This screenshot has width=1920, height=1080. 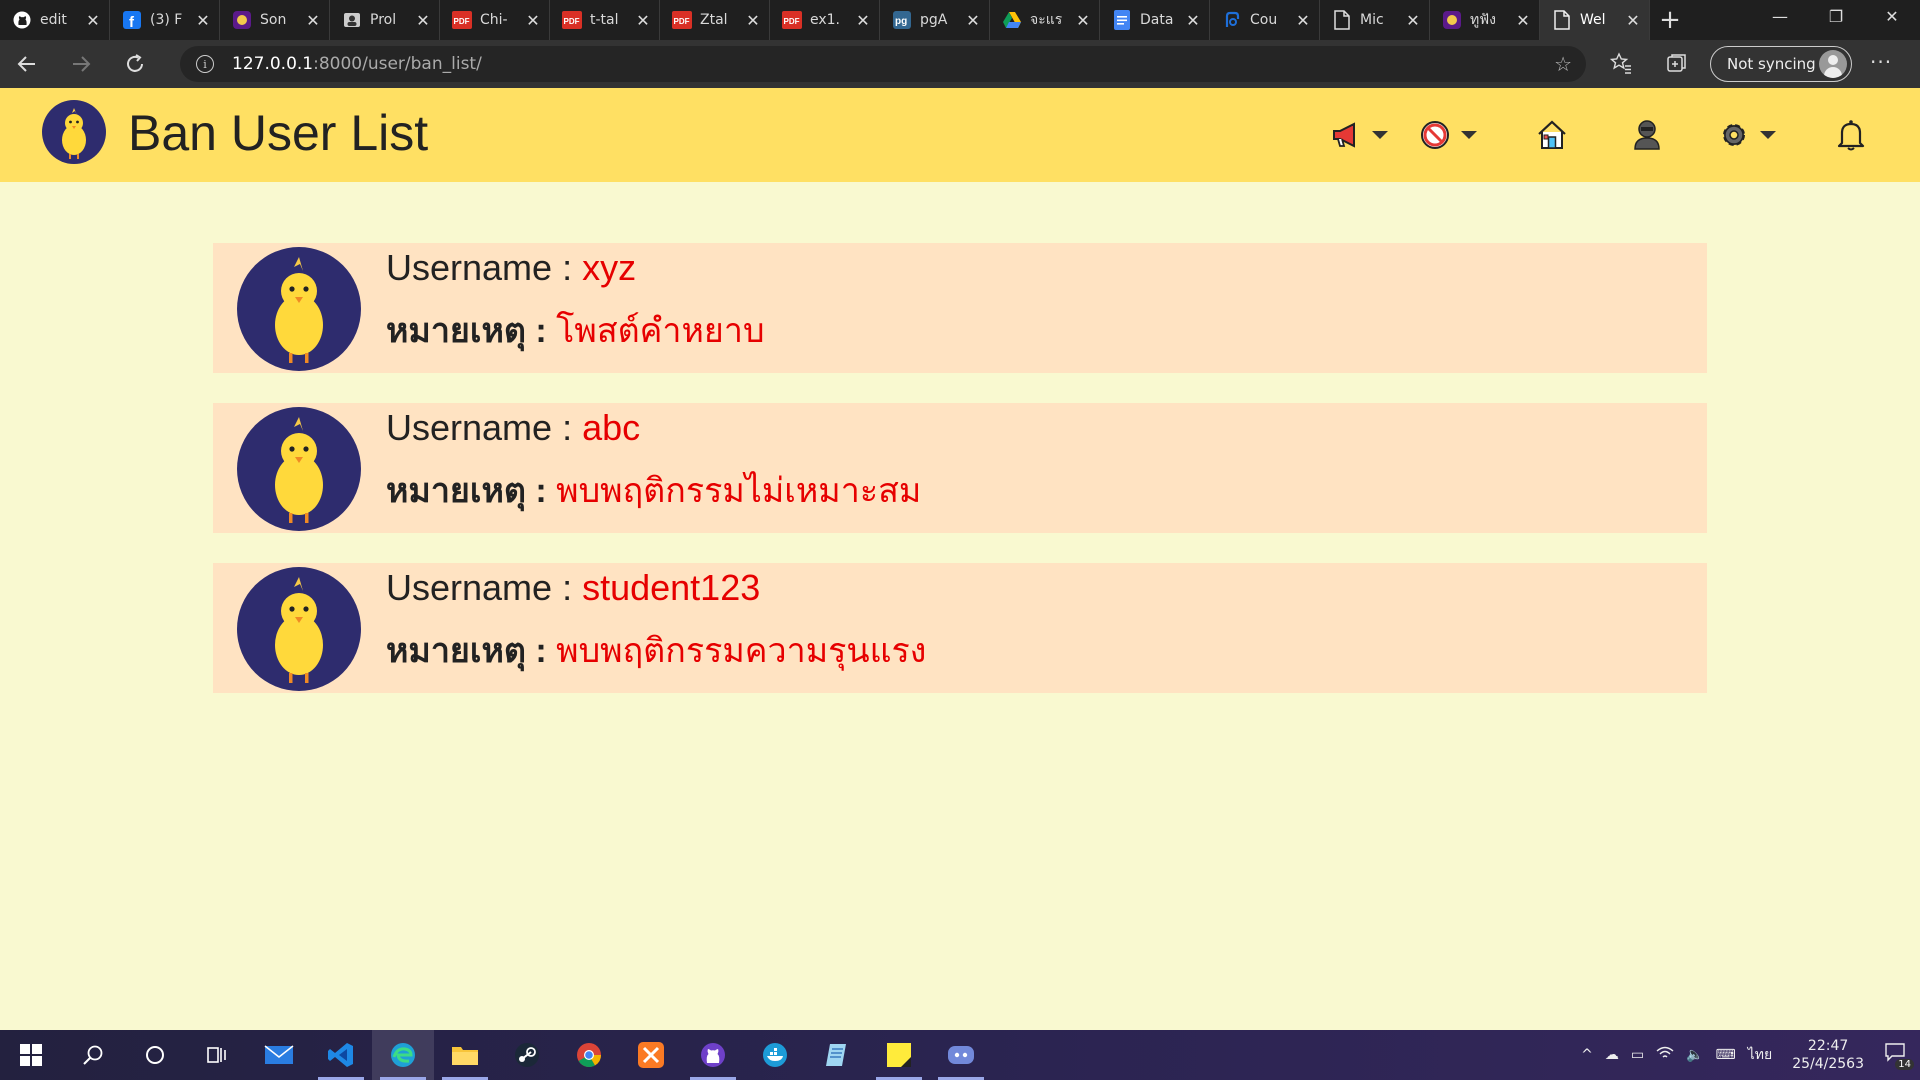 What do you see at coordinates (205, 64) in the screenshot?
I see `site-info-icon: i` at bounding box center [205, 64].